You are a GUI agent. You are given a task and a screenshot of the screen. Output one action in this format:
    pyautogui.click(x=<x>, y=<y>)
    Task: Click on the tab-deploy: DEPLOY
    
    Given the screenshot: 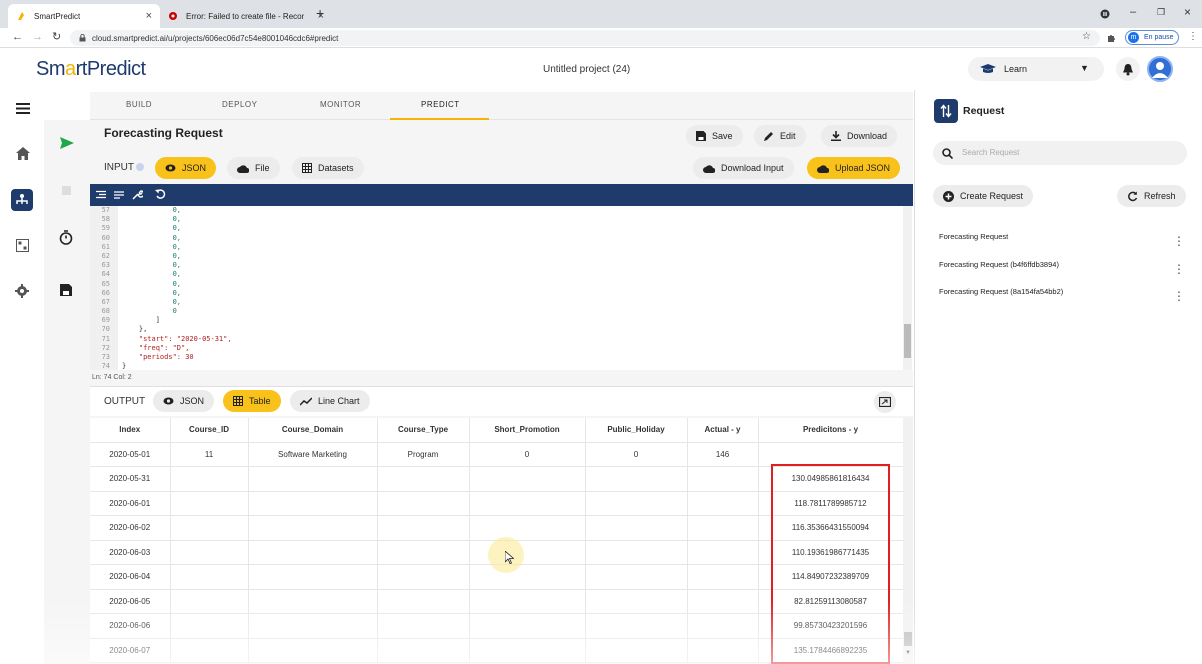 What is the action you would take?
    pyautogui.click(x=239, y=104)
    